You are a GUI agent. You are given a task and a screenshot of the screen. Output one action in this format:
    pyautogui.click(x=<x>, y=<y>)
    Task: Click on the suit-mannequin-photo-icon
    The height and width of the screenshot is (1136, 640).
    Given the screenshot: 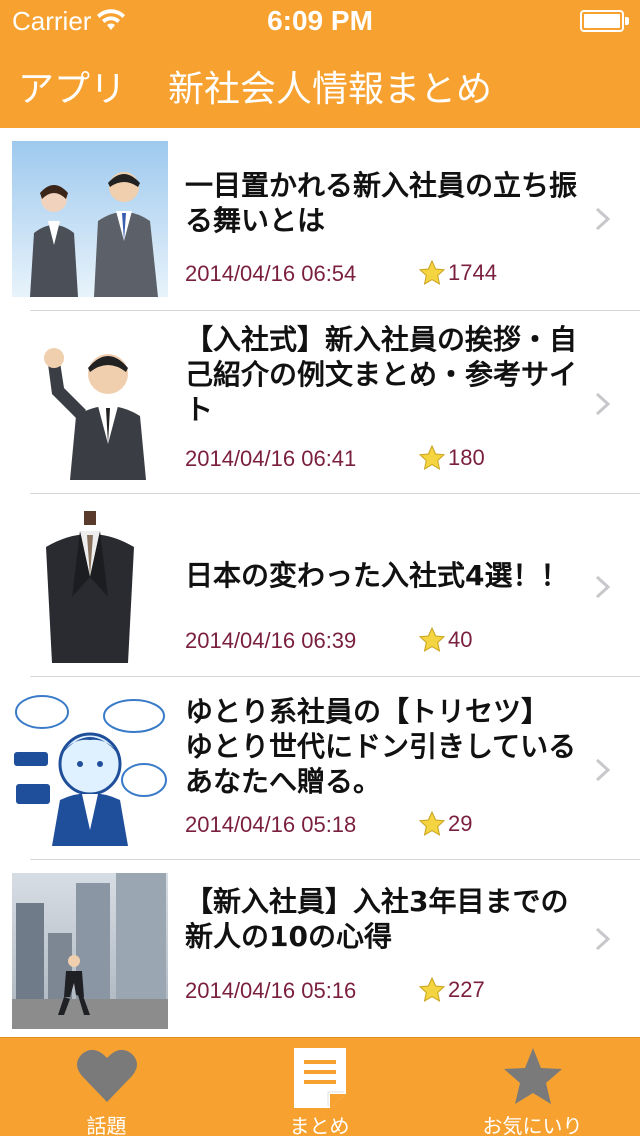 What is the action you would take?
    pyautogui.click(x=90, y=585)
    